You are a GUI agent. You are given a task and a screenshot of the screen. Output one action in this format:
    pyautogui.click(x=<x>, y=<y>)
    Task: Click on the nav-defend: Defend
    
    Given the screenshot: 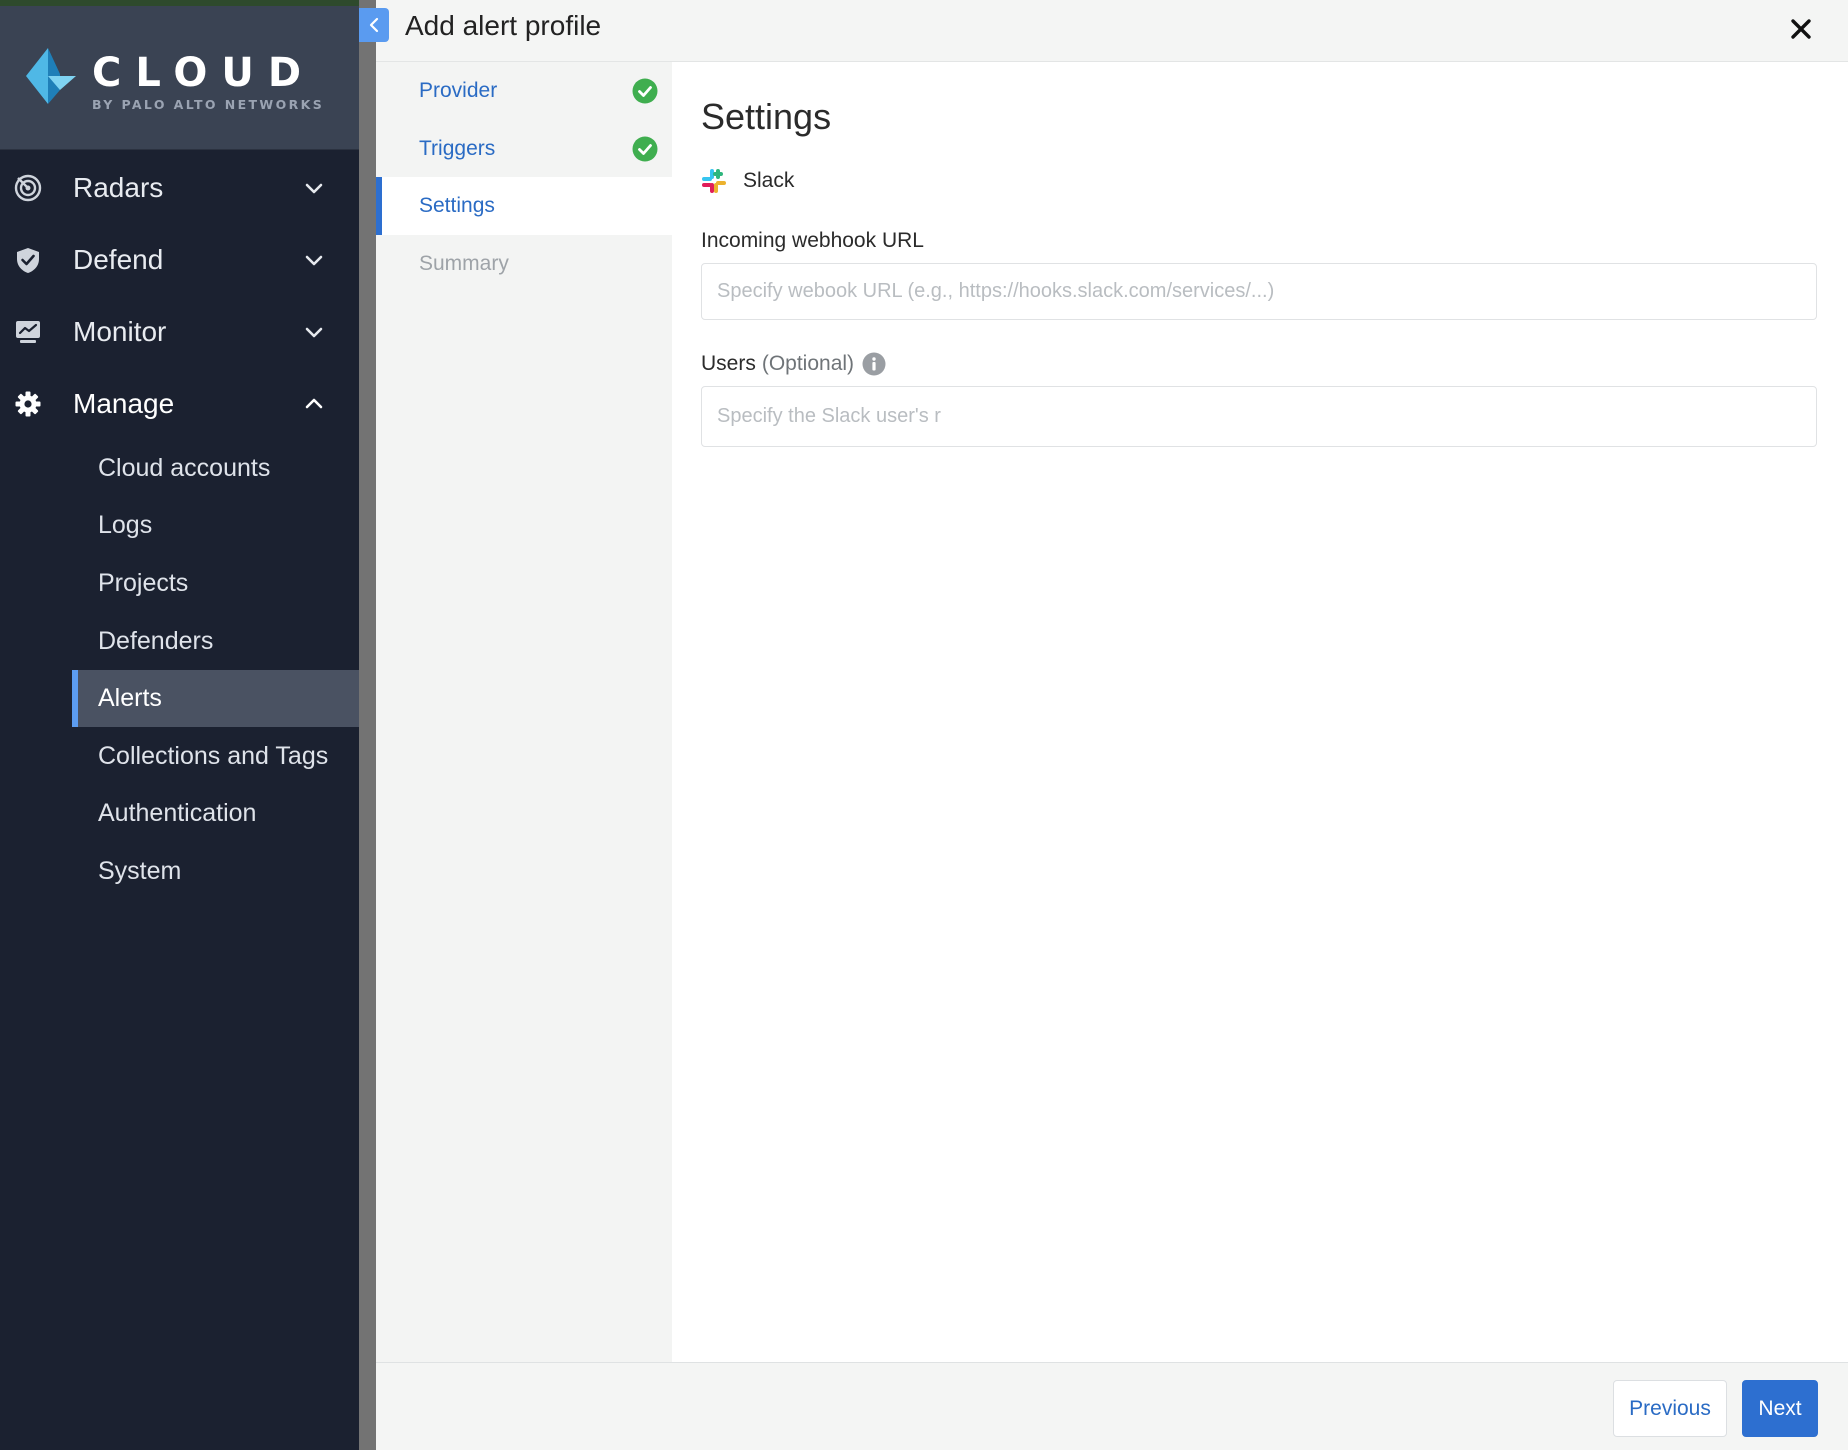 What is the action you would take?
    pyautogui.click(x=179, y=260)
    